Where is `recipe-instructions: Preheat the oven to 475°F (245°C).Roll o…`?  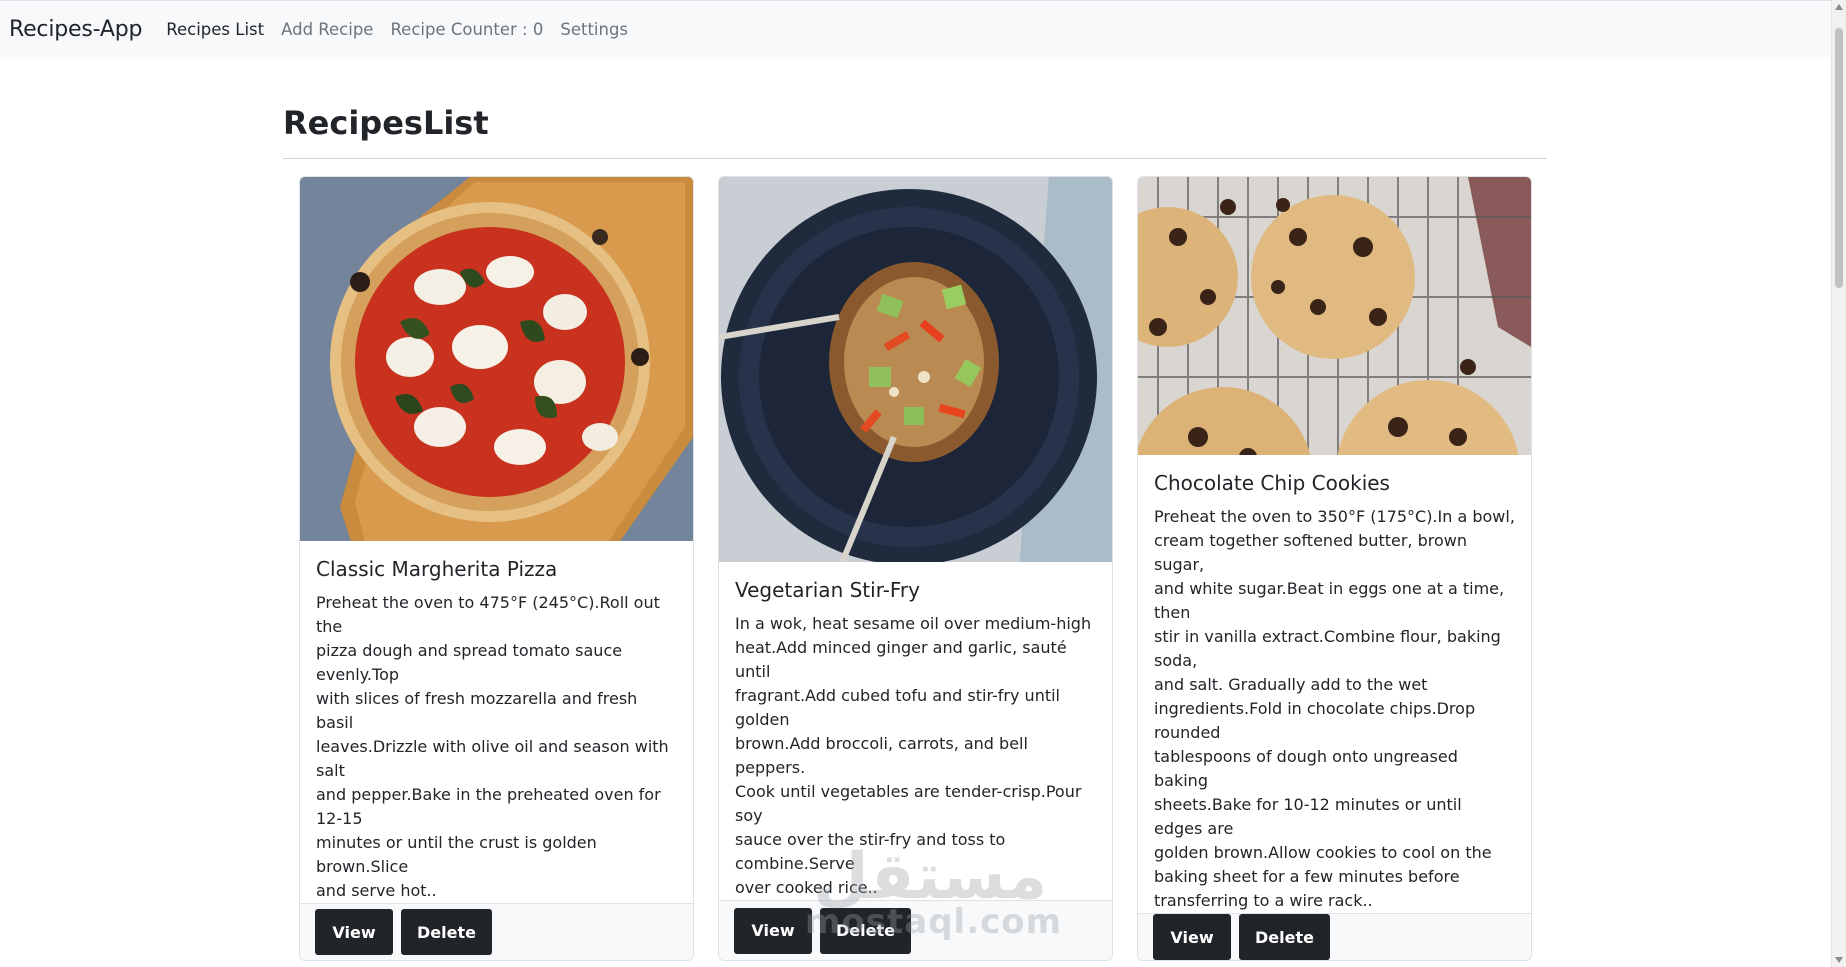
recipe-instructions: Preheat the oven to 475°F (245°C).Roll o… is located at coordinates (492, 747).